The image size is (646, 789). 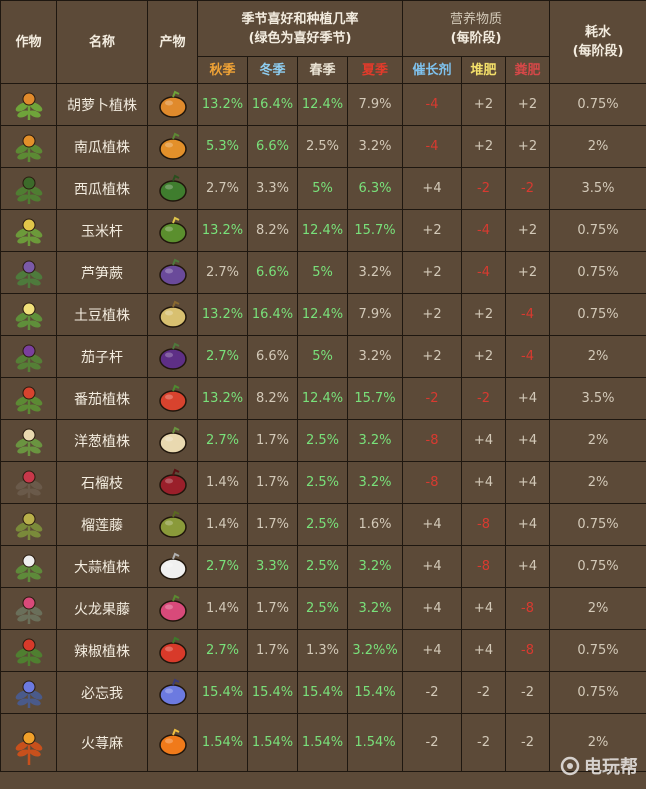 I want to click on table-row: 芦笋蕨 2.7% 6.6% 5% 3.2% +2 -4 +2 0.75%, so click(x=323, y=272).